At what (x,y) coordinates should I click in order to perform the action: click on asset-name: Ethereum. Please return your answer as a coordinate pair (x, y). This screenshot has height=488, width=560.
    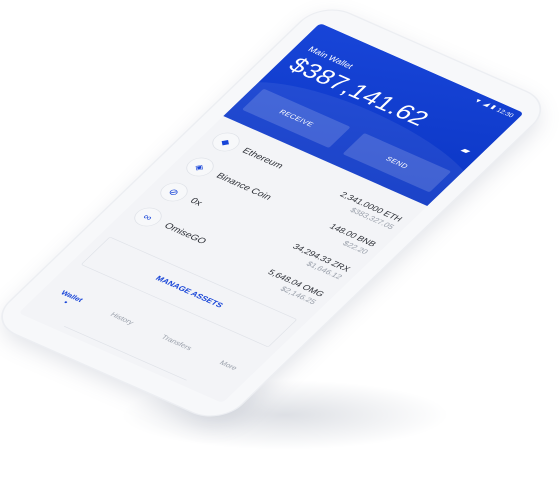
    Looking at the image, I should click on (263, 158).